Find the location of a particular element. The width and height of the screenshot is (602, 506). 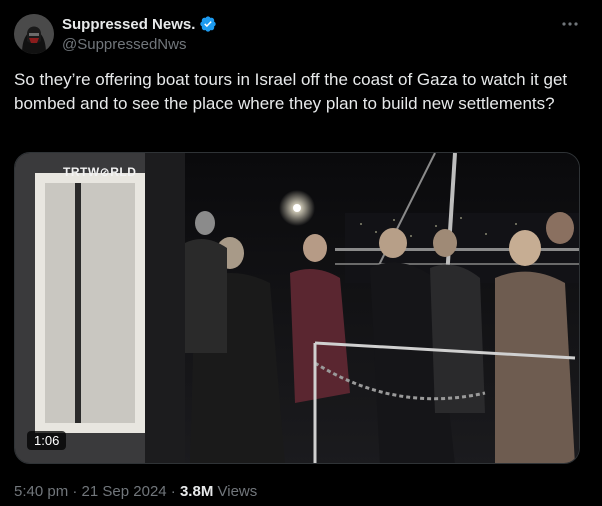

tweet-time: 5:40 pm is located at coordinates (41, 491).